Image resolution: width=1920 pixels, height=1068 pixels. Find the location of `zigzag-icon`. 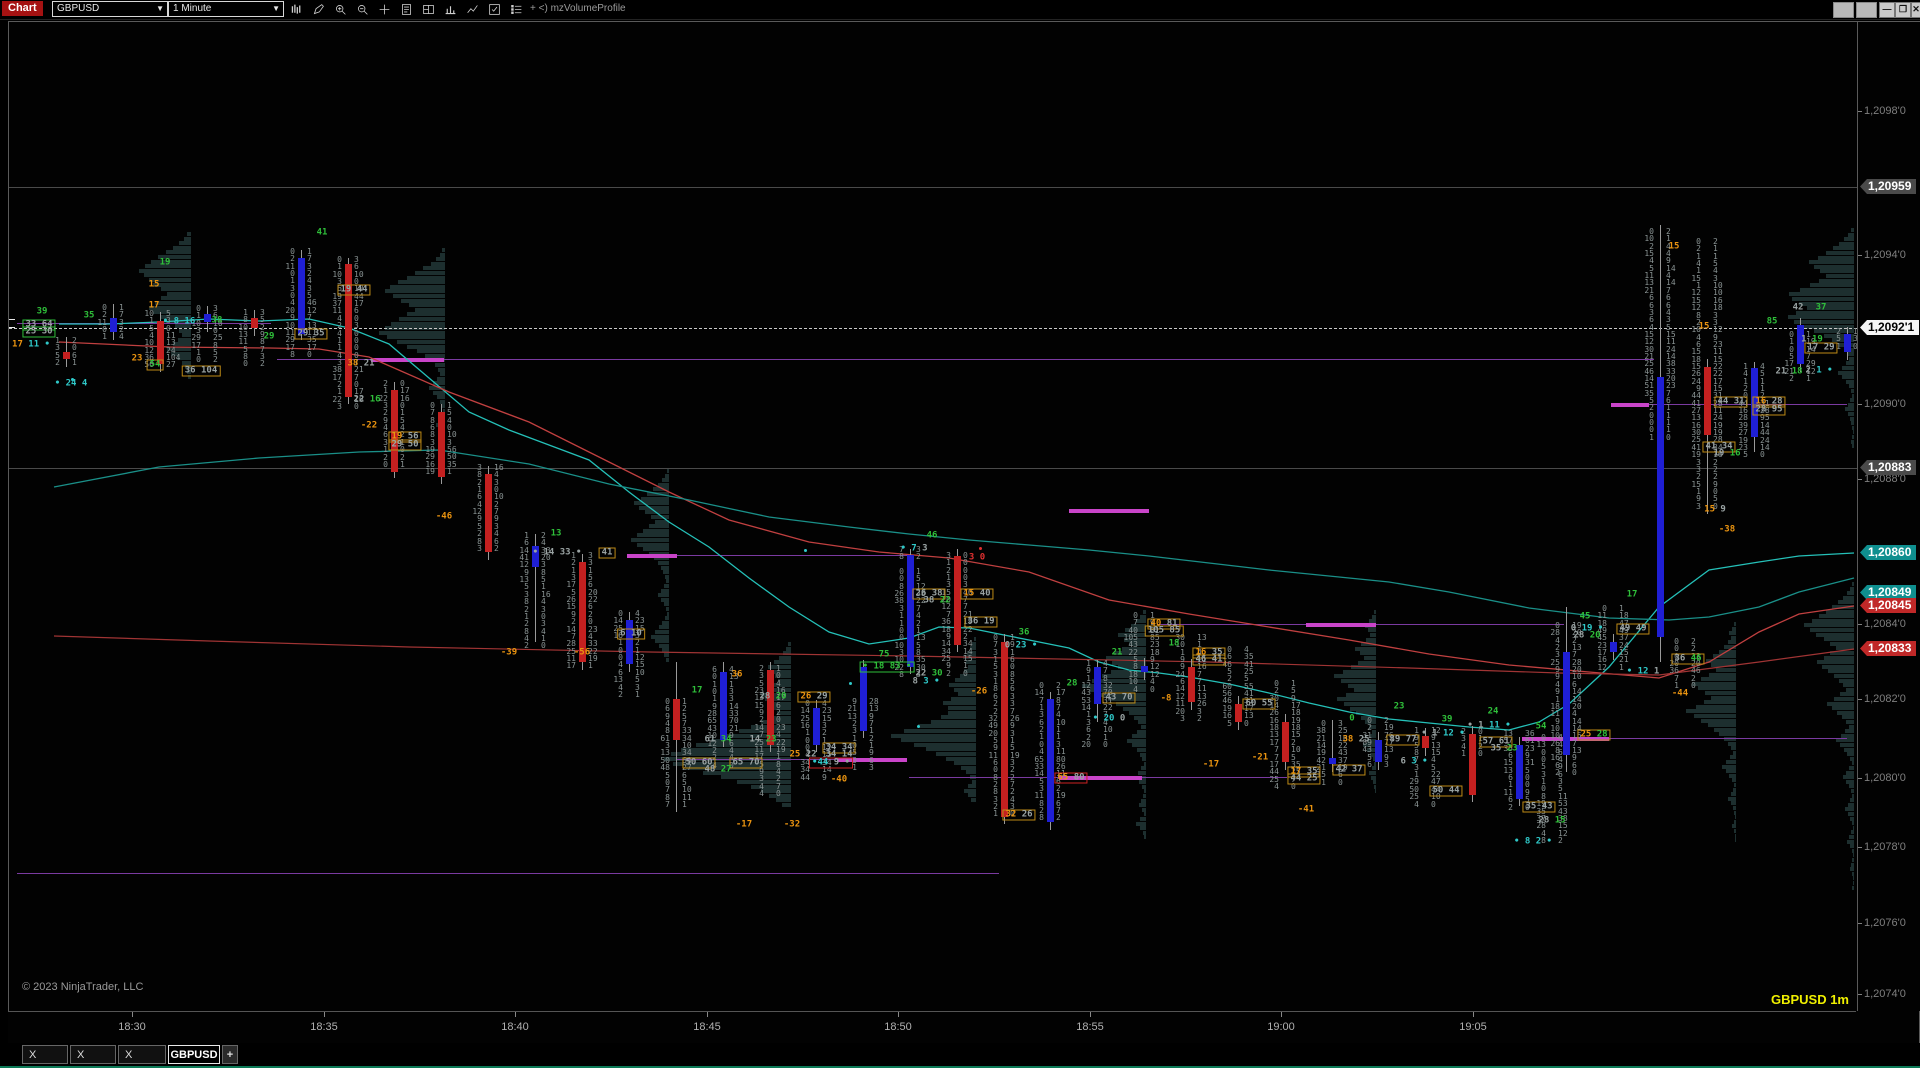

zigzag-icon is located at coordinates (472, 9).